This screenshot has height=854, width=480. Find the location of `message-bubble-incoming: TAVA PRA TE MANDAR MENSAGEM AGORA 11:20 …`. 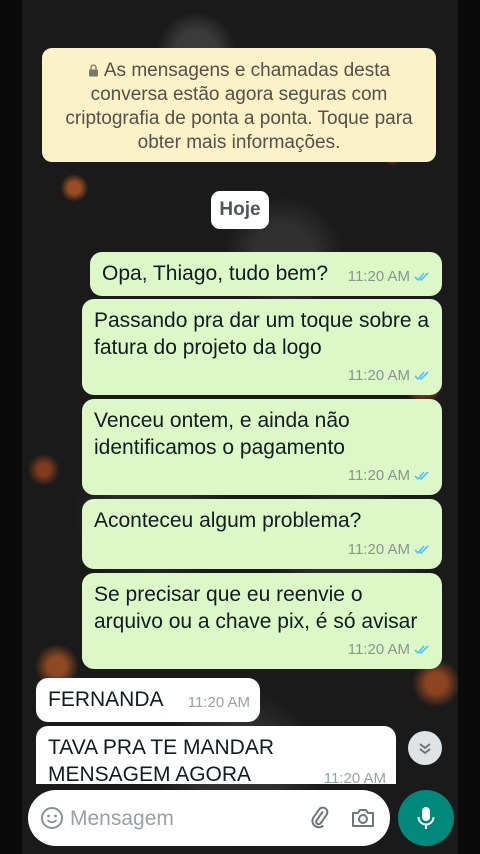

message-bubble-incoming: TAVA PRA TE MANDAR MENSAGEM AGORA 11:20 … is located at coordinates (216, 755).